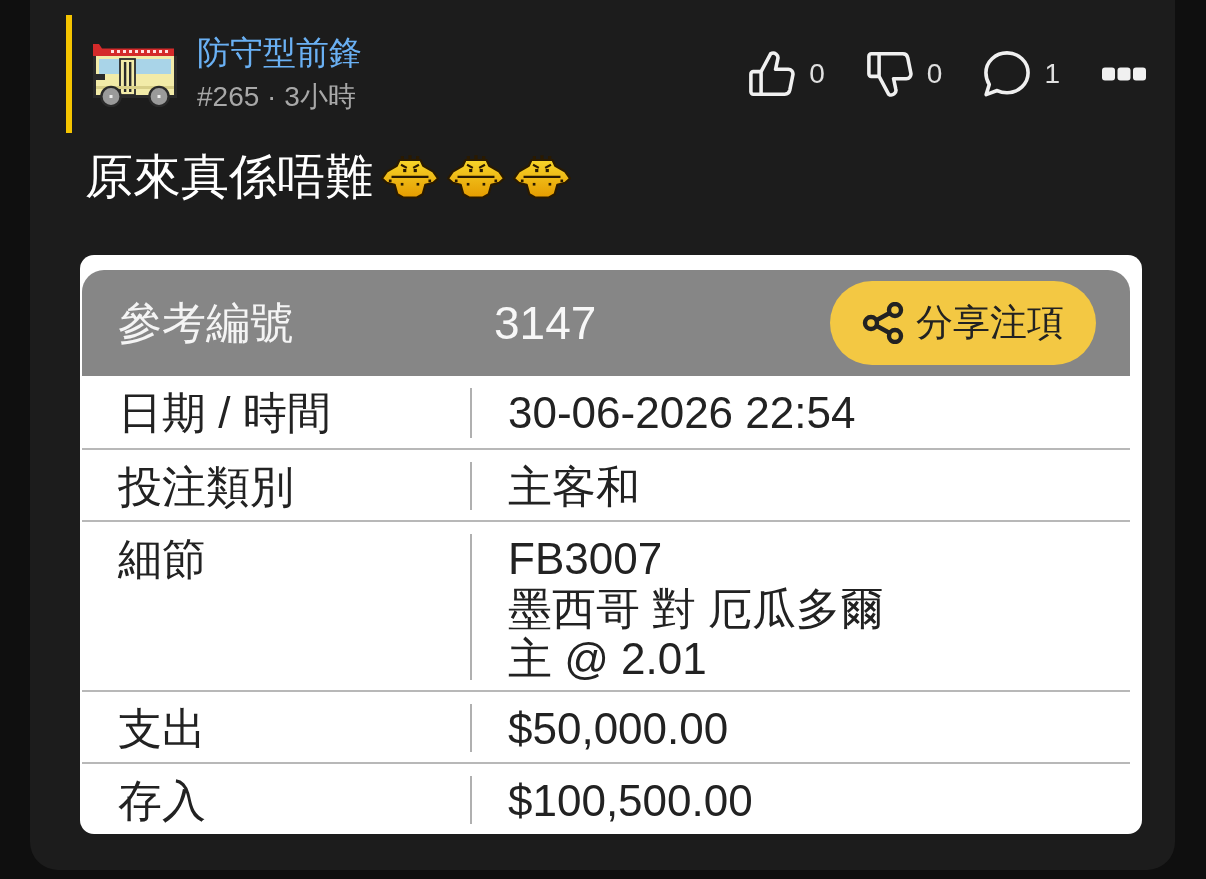 This screenshot has width=1206, height=879. Describe the element at coordinates (618, 729) in the screenshot. I see `row-value: $50,000.00` at that location.